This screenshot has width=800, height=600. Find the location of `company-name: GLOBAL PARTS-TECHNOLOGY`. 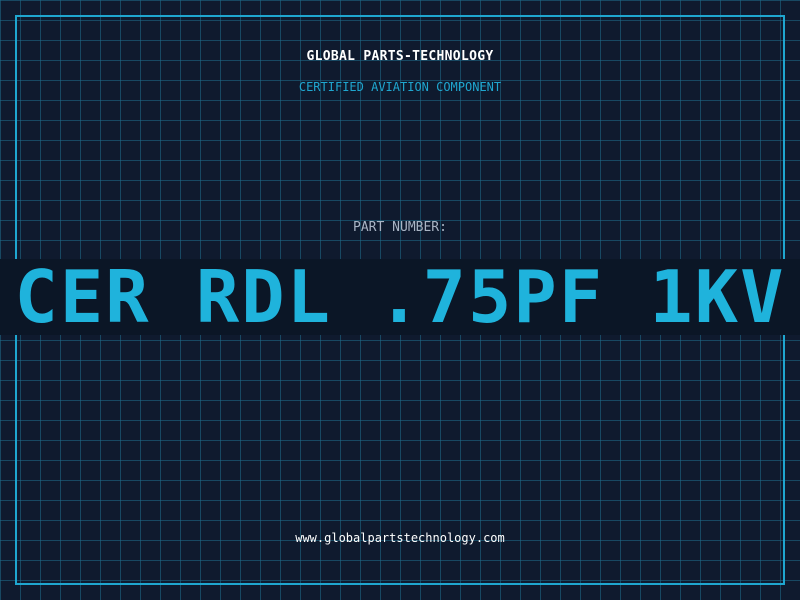

company-name: GLOBAL PARTS-TECHNOLOGY is located at coordinates (400, 56).